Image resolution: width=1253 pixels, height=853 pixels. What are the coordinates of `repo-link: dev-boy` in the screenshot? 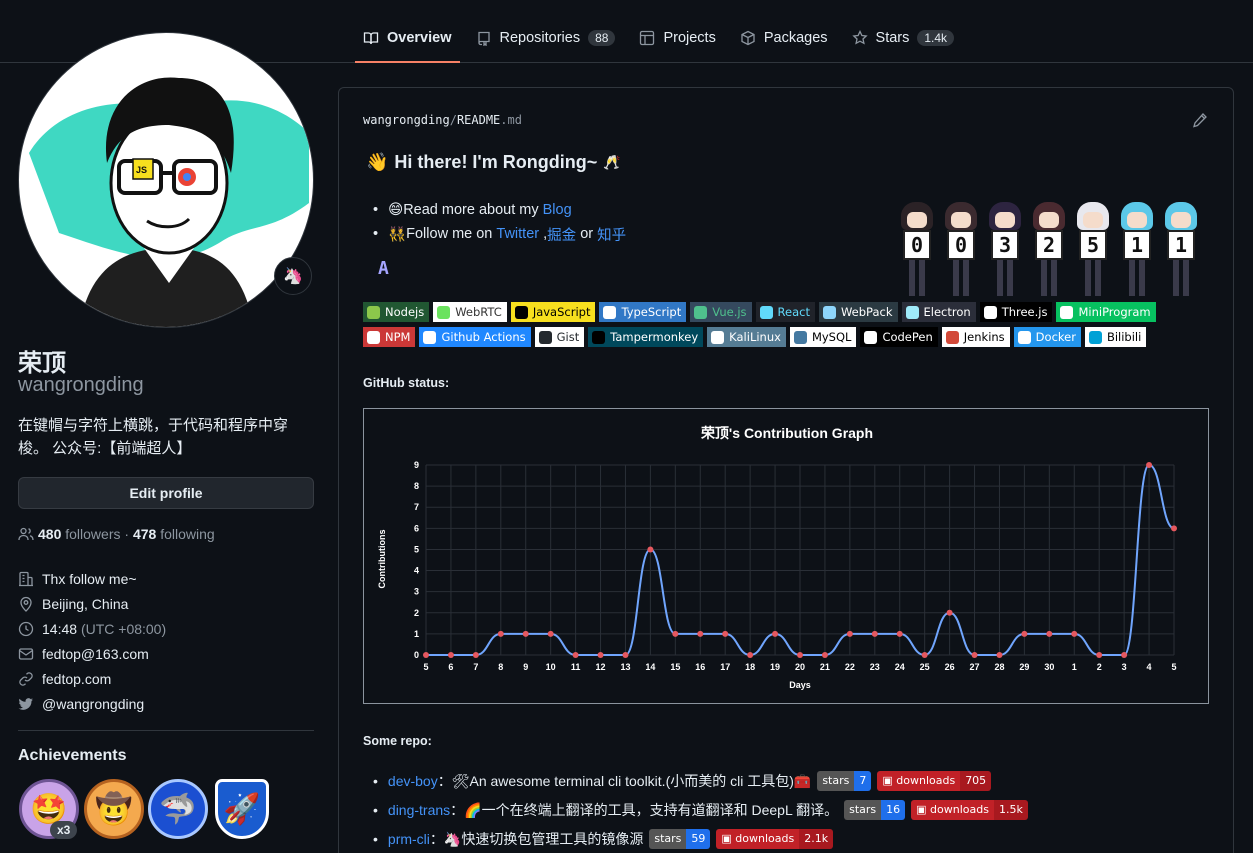 It's located at (413, 781).